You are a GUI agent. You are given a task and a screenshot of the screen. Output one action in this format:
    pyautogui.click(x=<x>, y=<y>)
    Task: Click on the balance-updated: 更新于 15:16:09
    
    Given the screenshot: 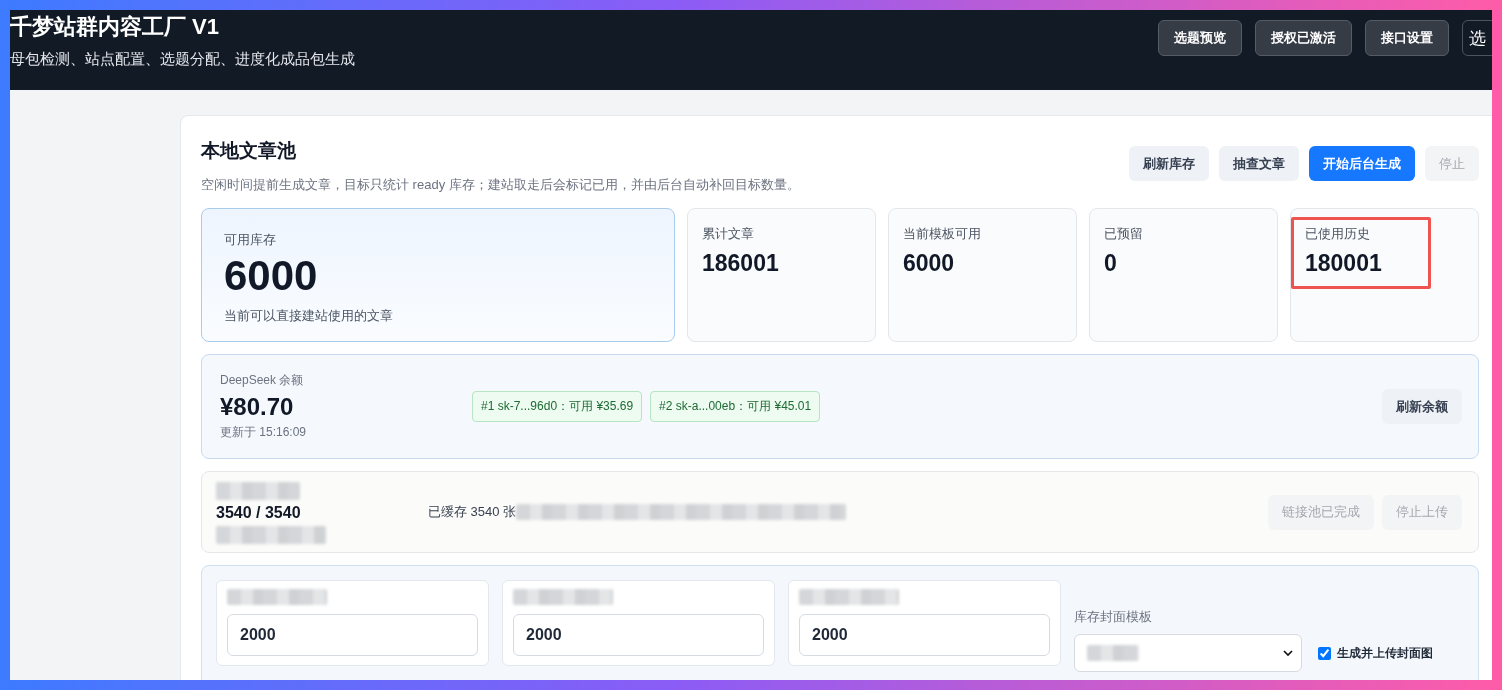 What is the action you would take?
    pyautogui.click(x=264, y=432)
    